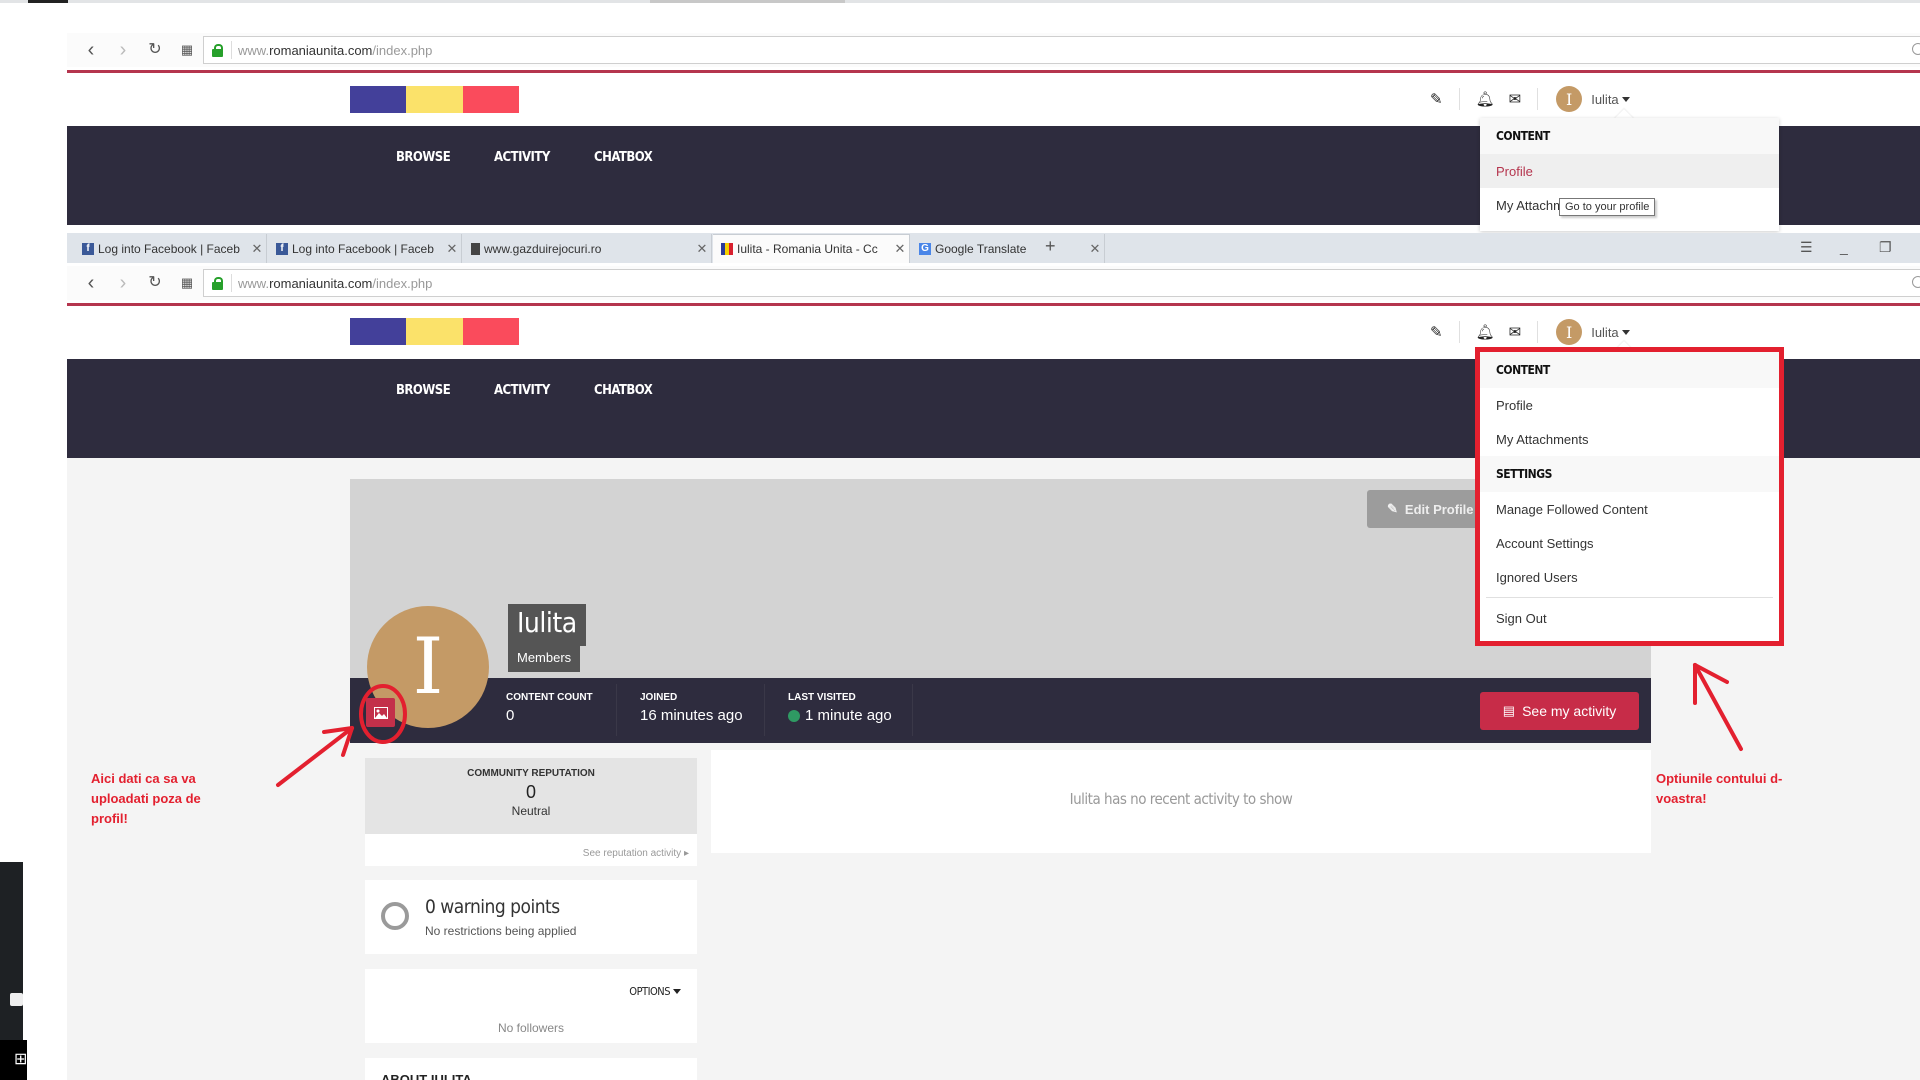  I want to click on taskbar-app-icon, so click(16, 999).